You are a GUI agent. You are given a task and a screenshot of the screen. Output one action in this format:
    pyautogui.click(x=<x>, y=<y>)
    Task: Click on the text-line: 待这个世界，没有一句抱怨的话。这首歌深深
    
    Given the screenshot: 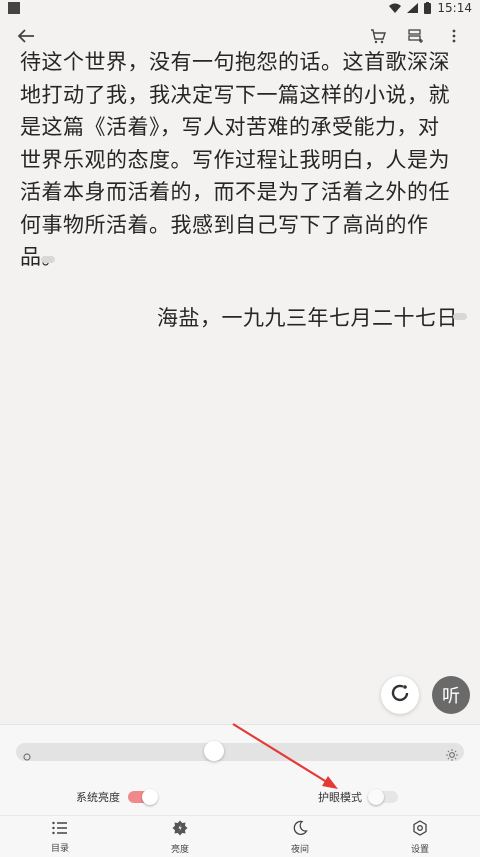 What is the action you would take?
    pyautogui.click(x=235, y=62)
    